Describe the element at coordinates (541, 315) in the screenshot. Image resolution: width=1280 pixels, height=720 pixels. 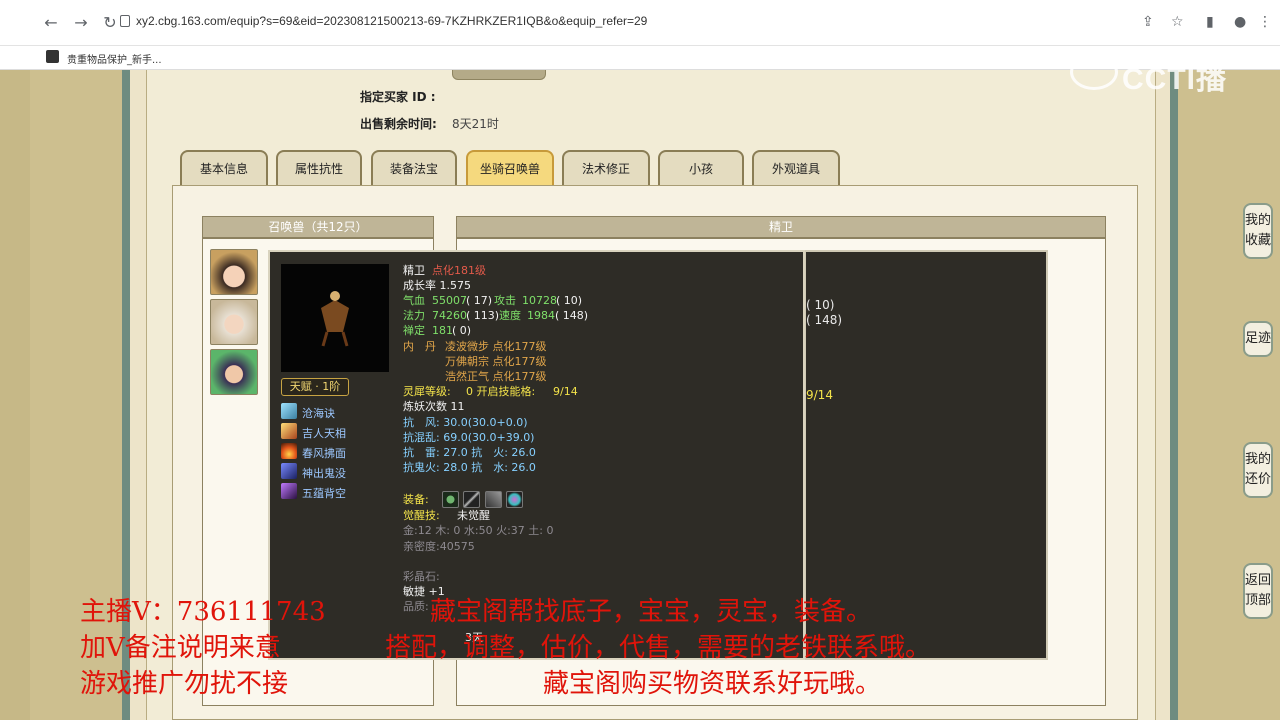
I see `spd-value: 1984` at that location.